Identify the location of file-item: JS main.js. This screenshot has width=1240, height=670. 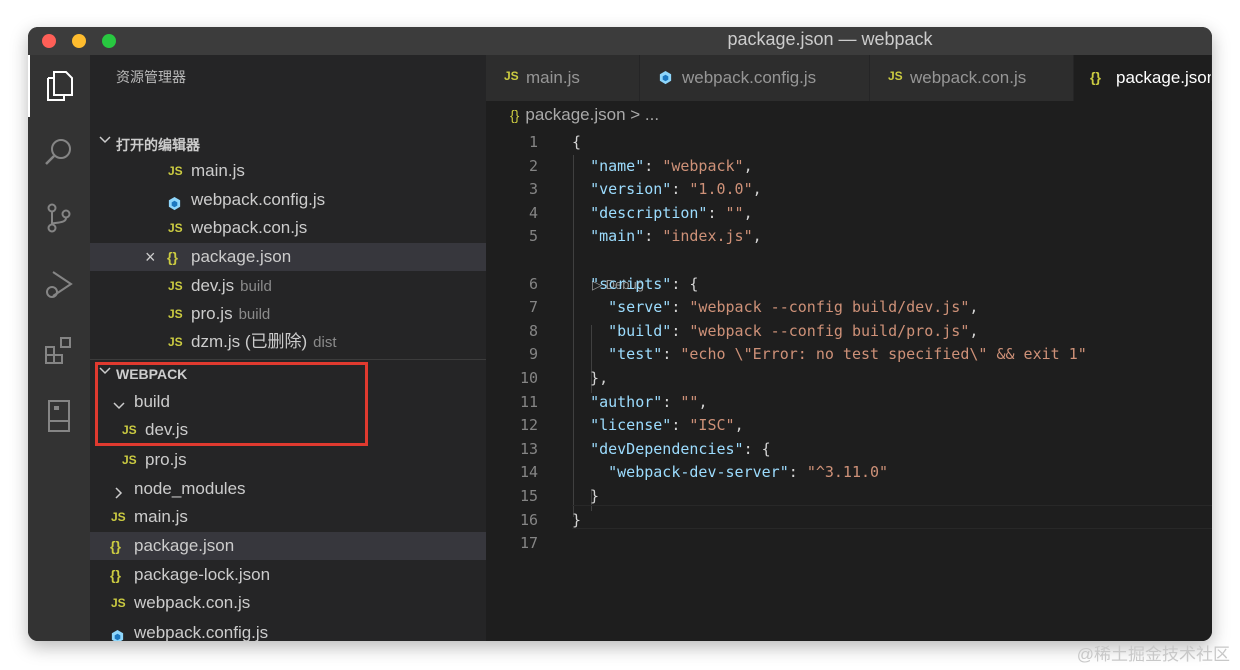
(288, 517).